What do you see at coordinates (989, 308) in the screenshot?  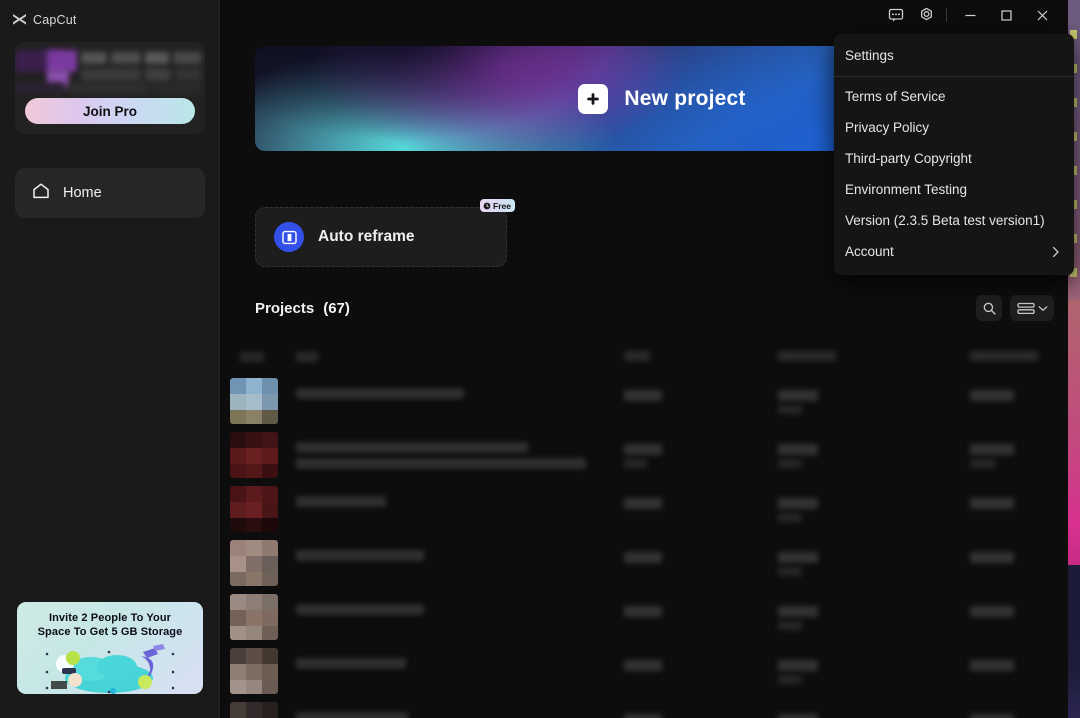 I see `search-button` at bounding box center [989, 308].